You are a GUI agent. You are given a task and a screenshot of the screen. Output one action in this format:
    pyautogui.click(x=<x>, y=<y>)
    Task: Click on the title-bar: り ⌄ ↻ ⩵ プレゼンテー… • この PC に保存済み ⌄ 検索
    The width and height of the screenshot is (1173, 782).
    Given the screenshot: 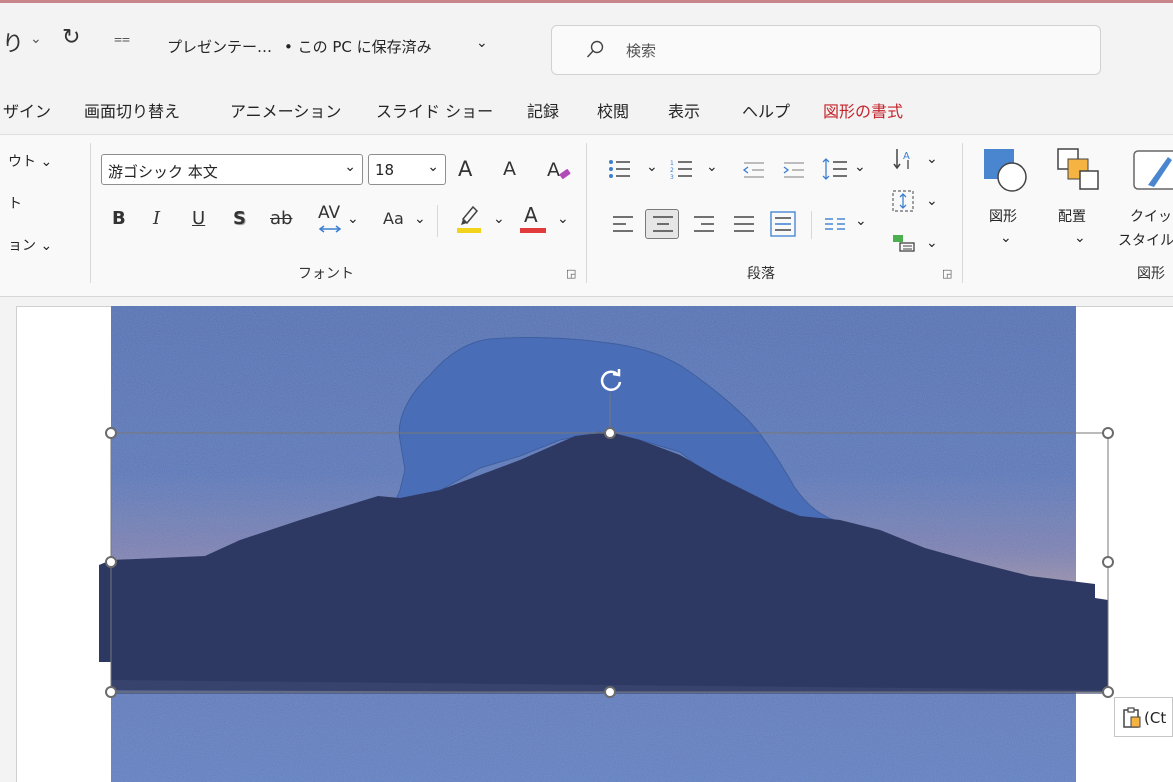 What is the action you would take?
    pyautogui.click(x=586, y=43)
    